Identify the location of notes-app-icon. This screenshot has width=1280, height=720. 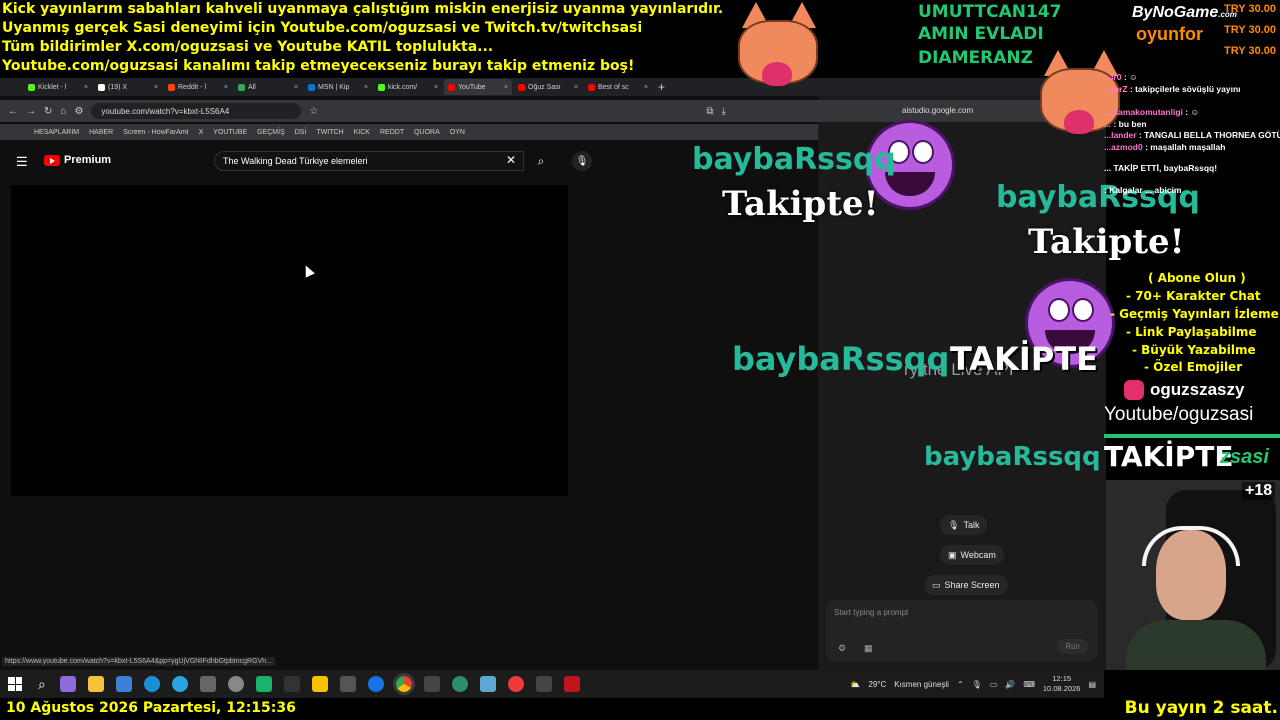
(319, 684).